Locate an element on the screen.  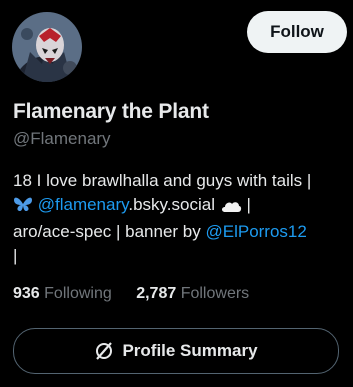
followers-count: 2,787 is located at coordinates (156, 293).